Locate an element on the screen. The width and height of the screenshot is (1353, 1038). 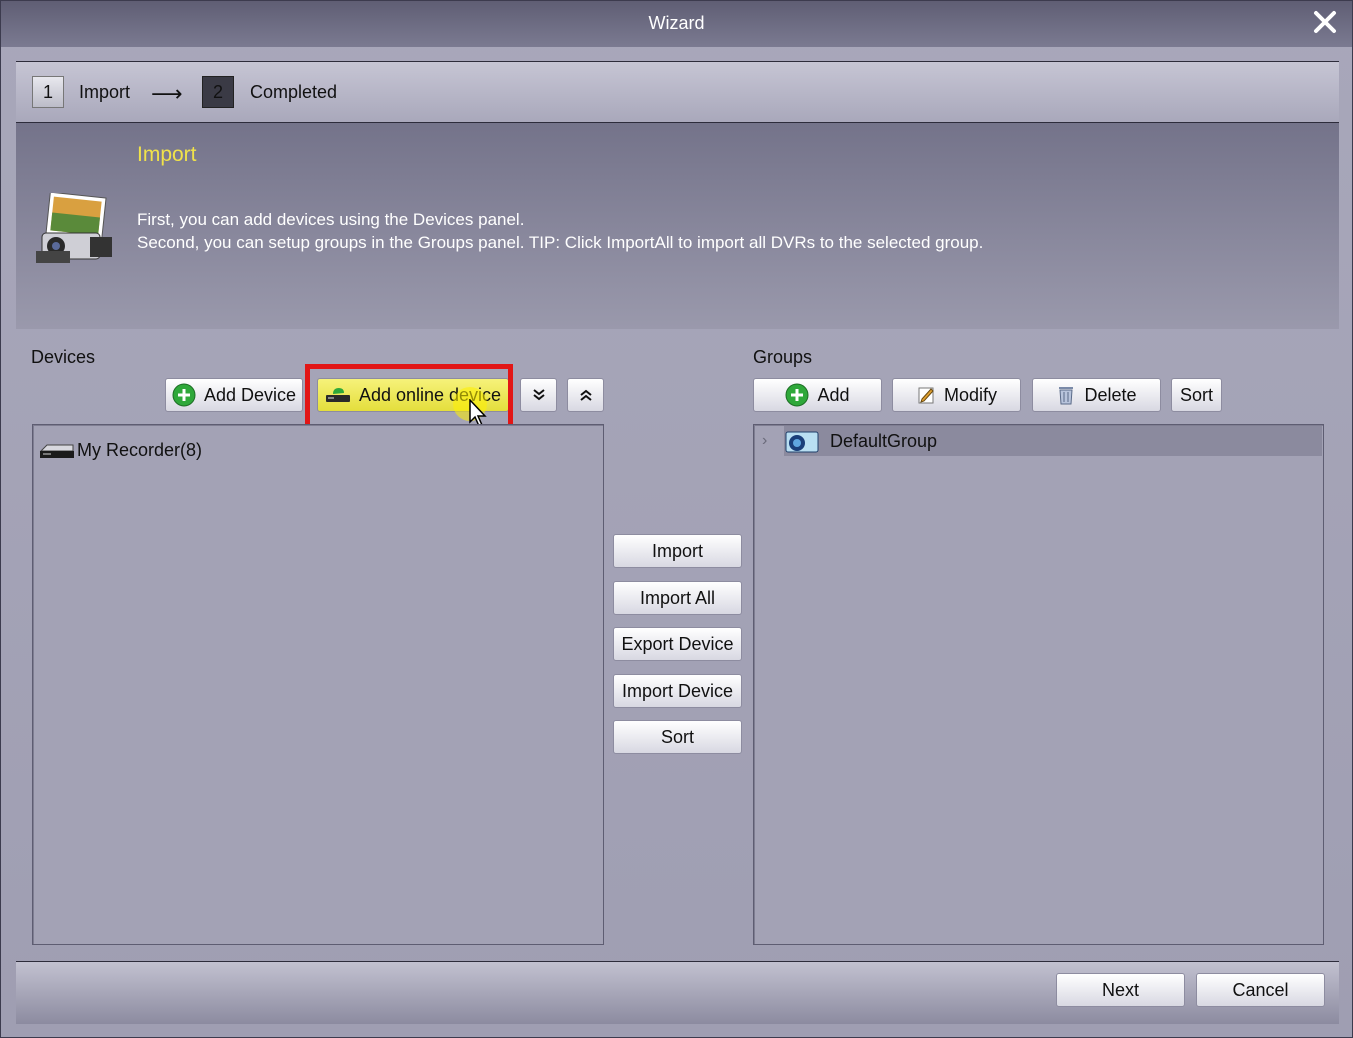
add-device-button: Add Device is located at coordinates (234, 395).